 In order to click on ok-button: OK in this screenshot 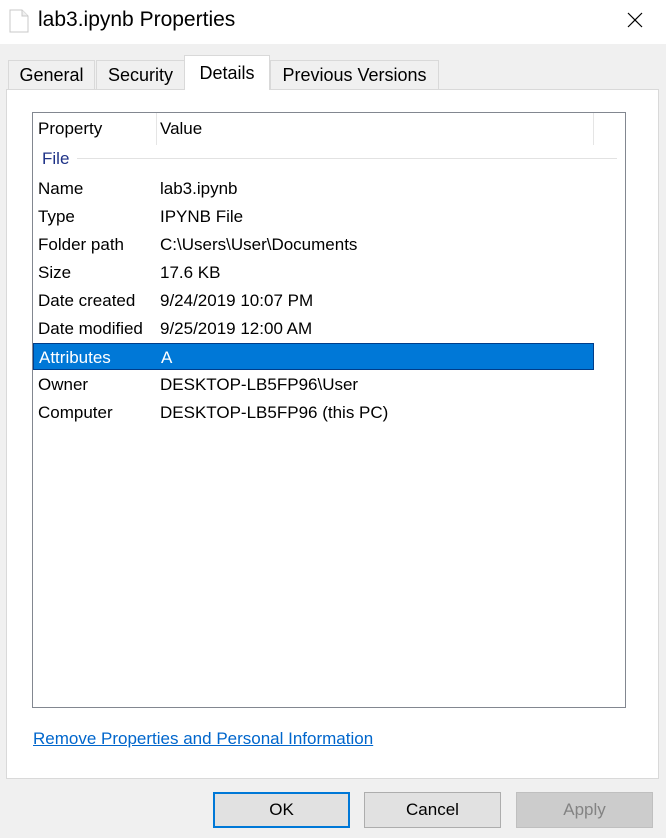, I will do `click(281, 810)`.